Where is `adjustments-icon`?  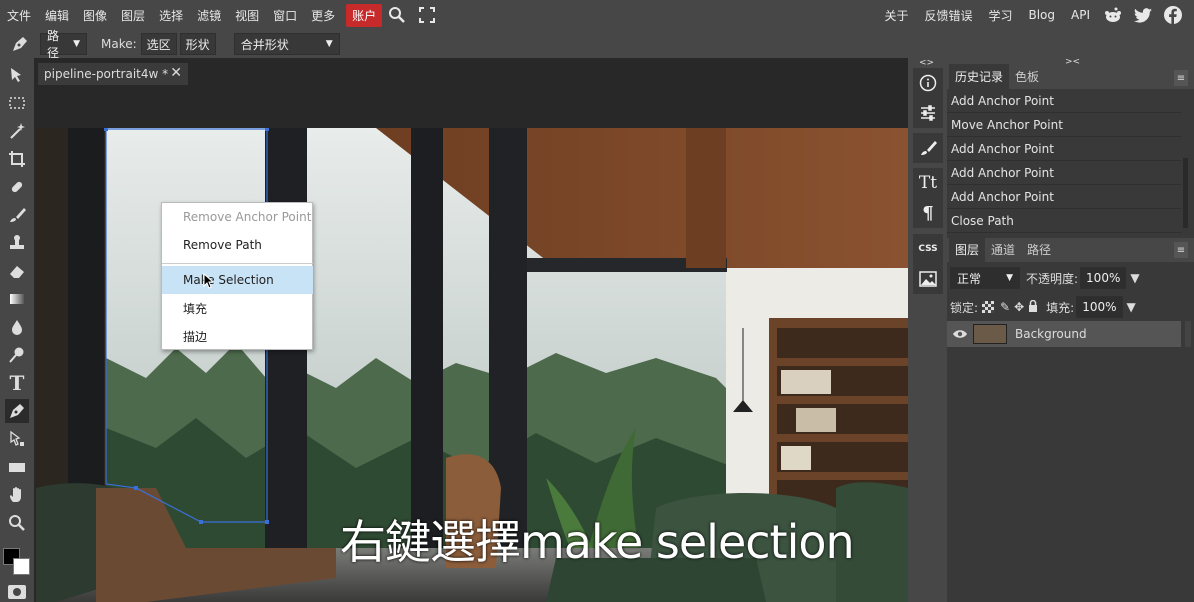 adjustments-icon is located at coordinates (928, 113).